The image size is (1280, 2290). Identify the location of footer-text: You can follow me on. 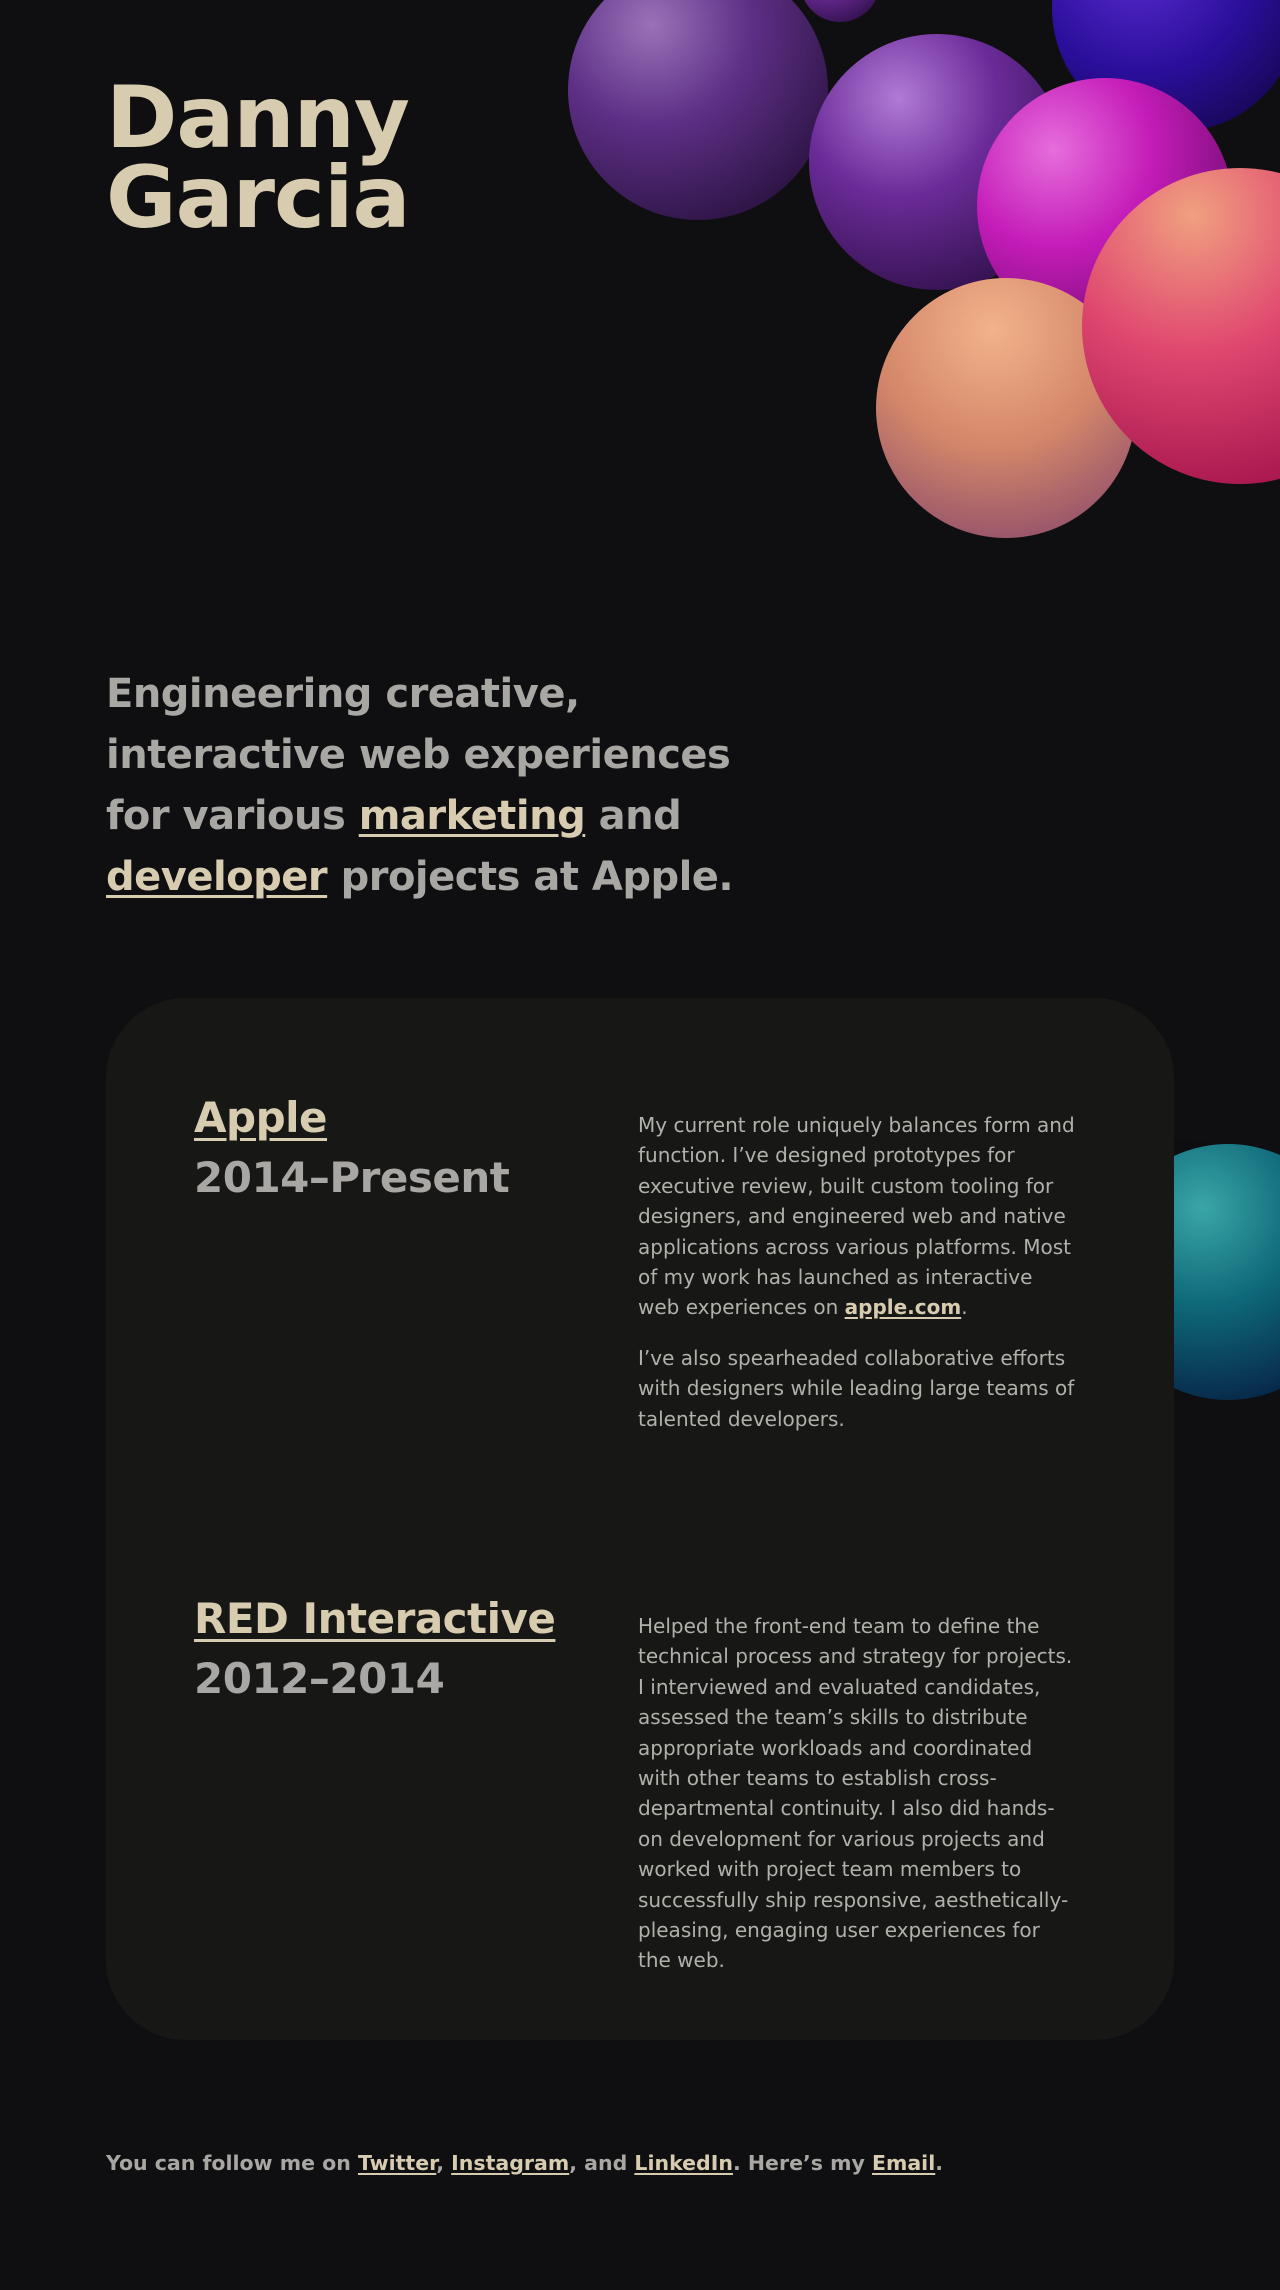
(232, 2163).